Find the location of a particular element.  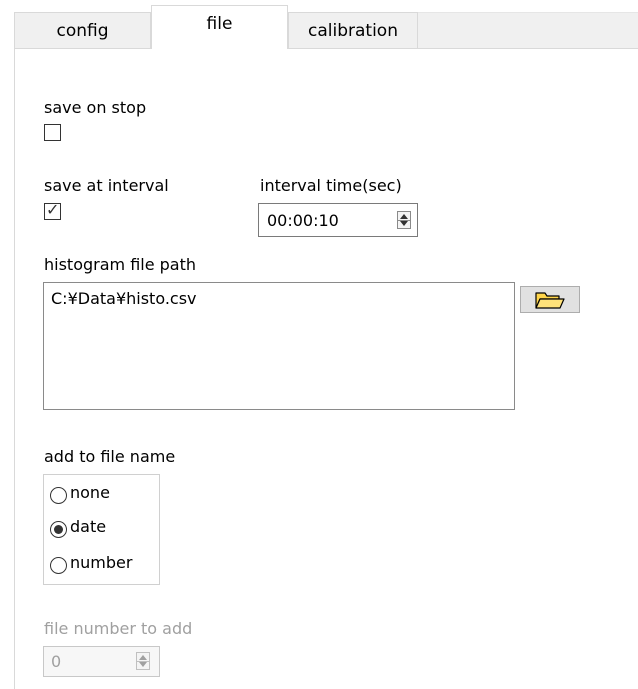

histogram-file-path-input: C:¥Data¥histo.csv is located at coordinates (279, 346).